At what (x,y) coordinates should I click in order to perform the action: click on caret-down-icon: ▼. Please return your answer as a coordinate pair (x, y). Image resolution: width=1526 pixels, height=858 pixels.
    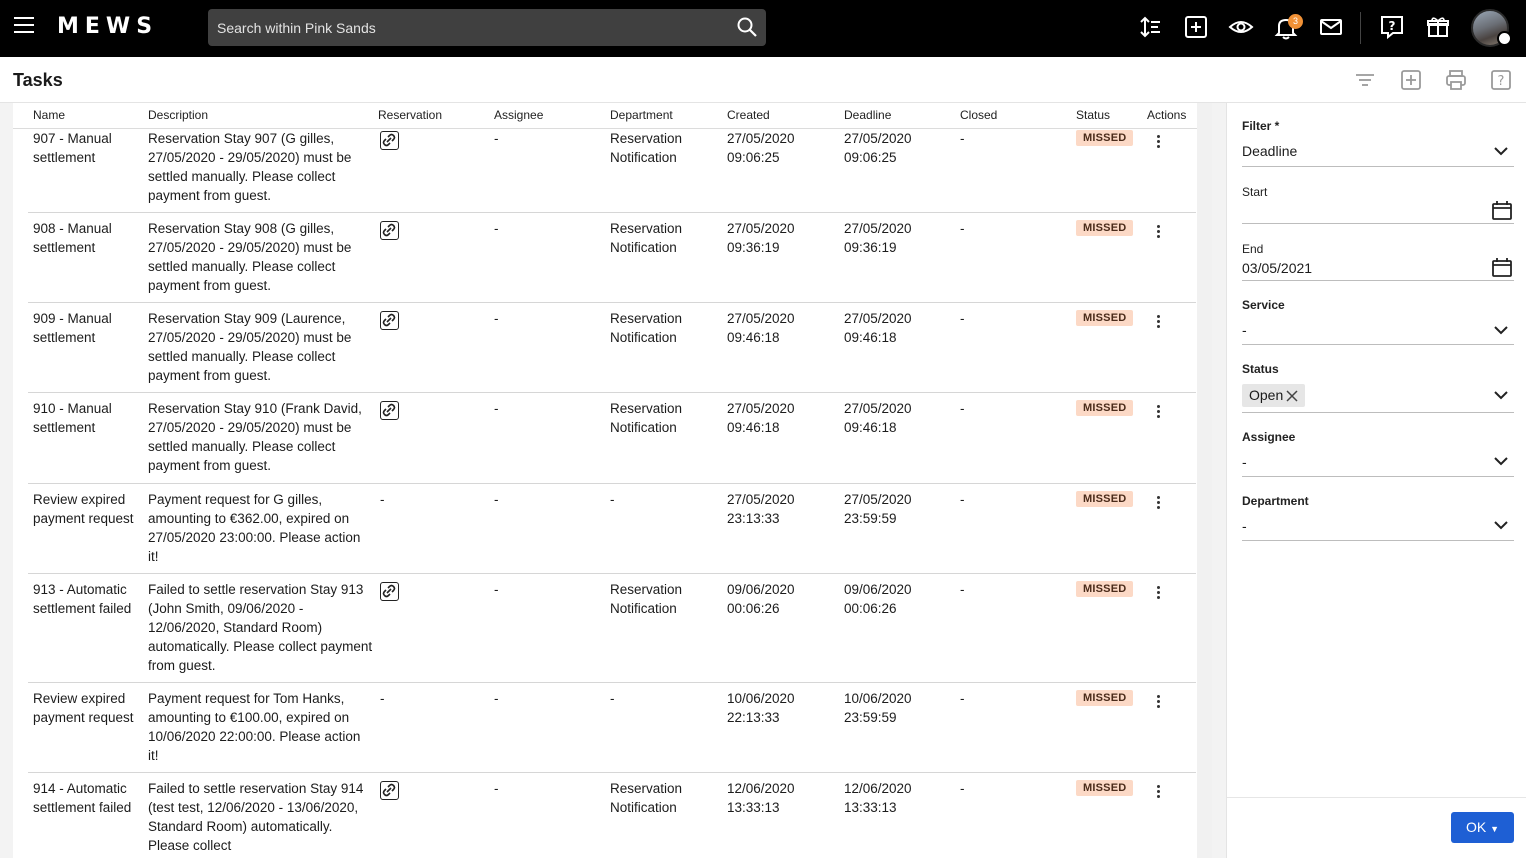
    Looking at the image, I should click on (1495, 829).